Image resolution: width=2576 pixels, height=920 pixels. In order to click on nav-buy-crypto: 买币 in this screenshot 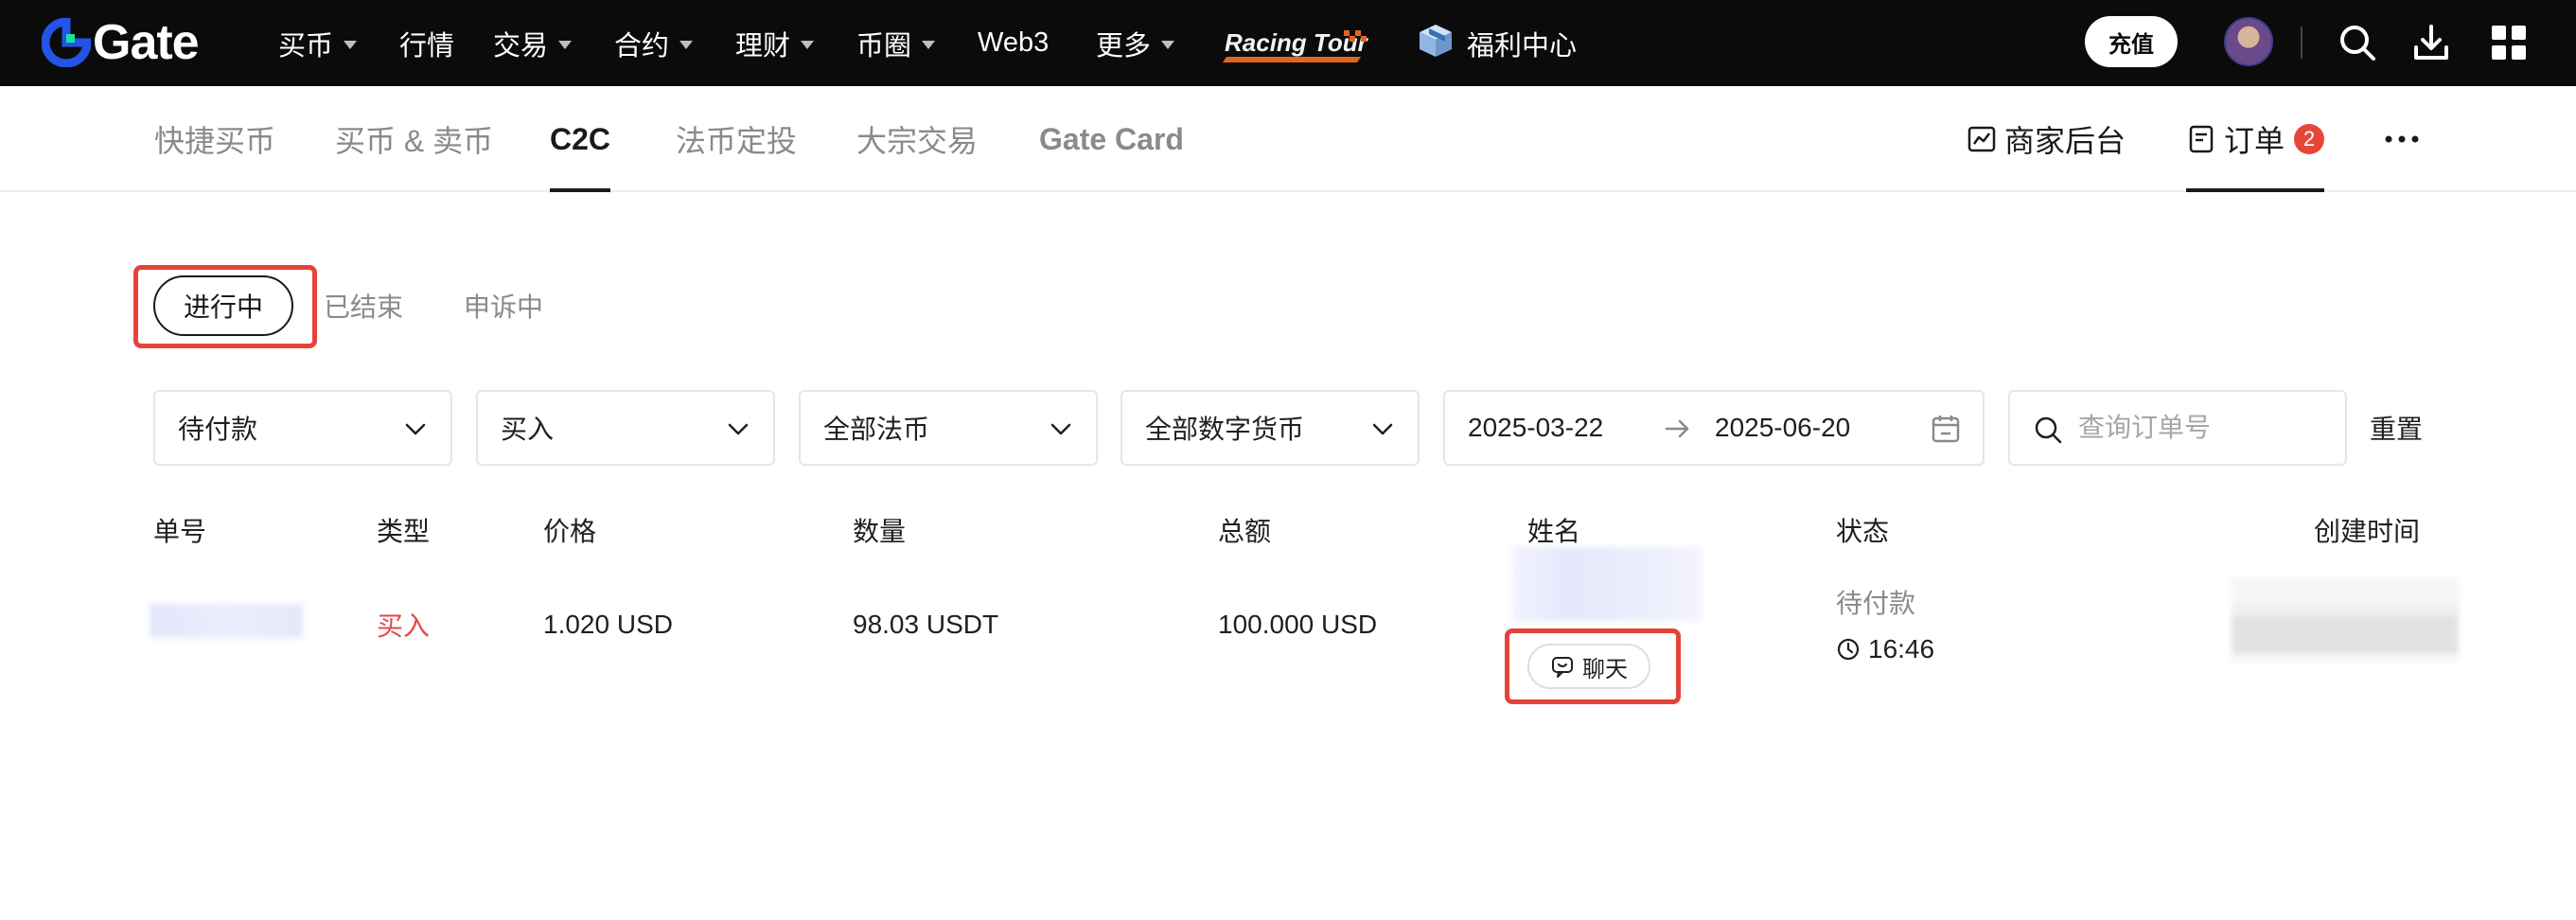, I will do `click(318, 43)`.